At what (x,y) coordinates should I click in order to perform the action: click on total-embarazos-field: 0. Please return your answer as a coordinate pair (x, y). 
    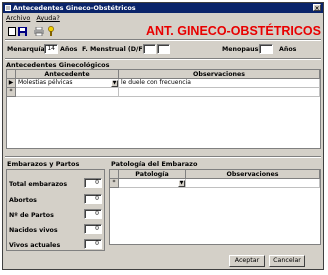
    Looking at the image, I should click on (93, 183).